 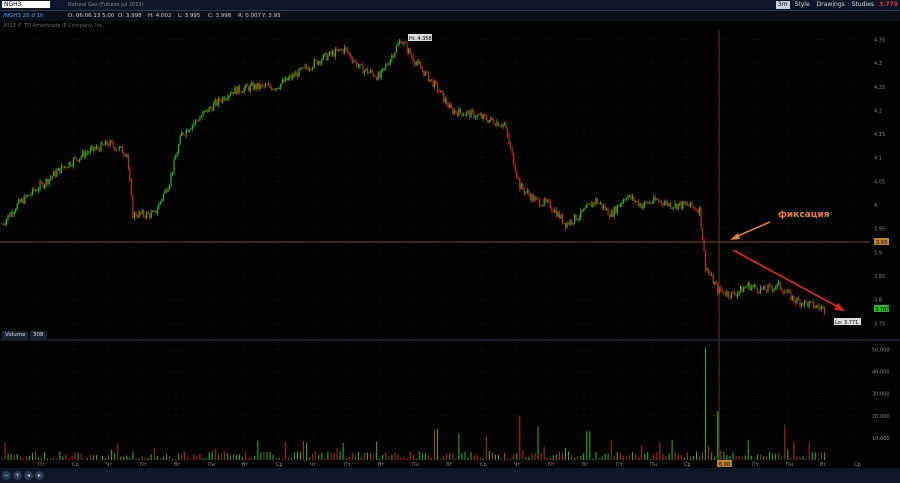 What do you see at coordinates (881, 395) in the screenshot?
I see `volume-tick-label: 30,000` at bounding box center [881, 395].